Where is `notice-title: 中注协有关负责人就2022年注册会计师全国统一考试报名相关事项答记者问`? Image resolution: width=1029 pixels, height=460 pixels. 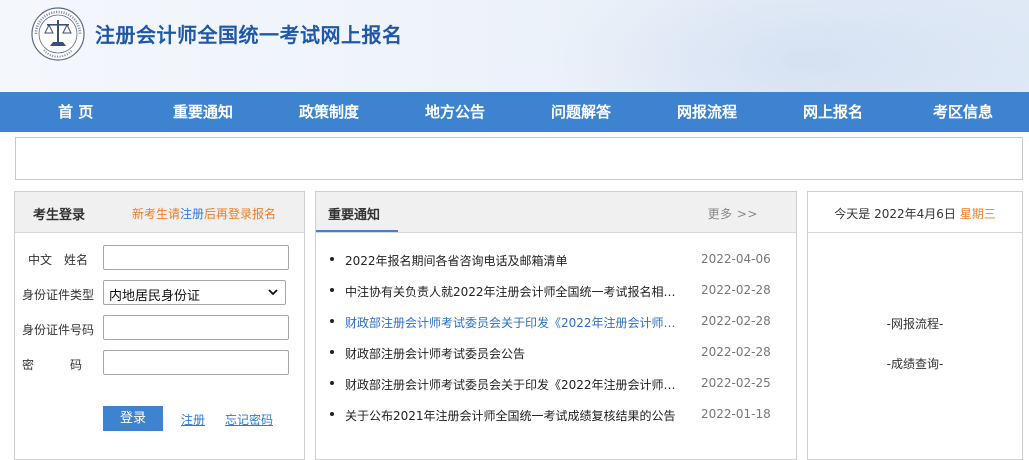
notice-title: 中注协有关负责人就2022年注册会计师全国统一考试报名相关事项答记者问 is located at coordinates (511, 291).